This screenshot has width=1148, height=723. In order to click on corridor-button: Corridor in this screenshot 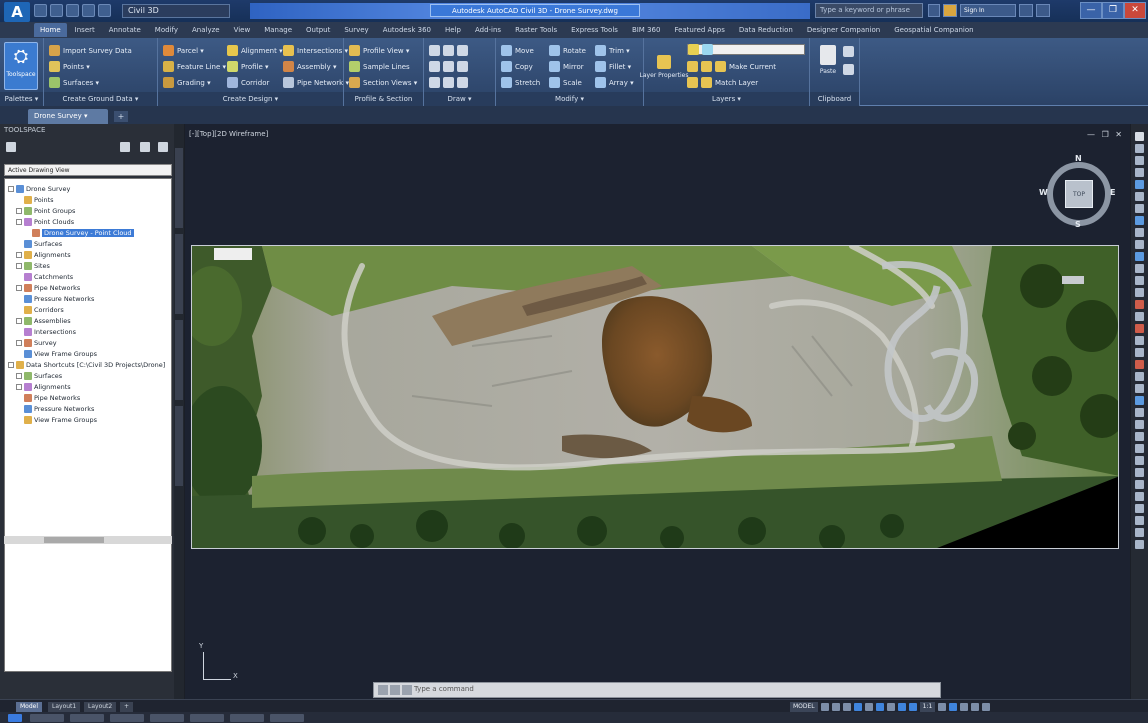, I will do `click(248, 82)`.